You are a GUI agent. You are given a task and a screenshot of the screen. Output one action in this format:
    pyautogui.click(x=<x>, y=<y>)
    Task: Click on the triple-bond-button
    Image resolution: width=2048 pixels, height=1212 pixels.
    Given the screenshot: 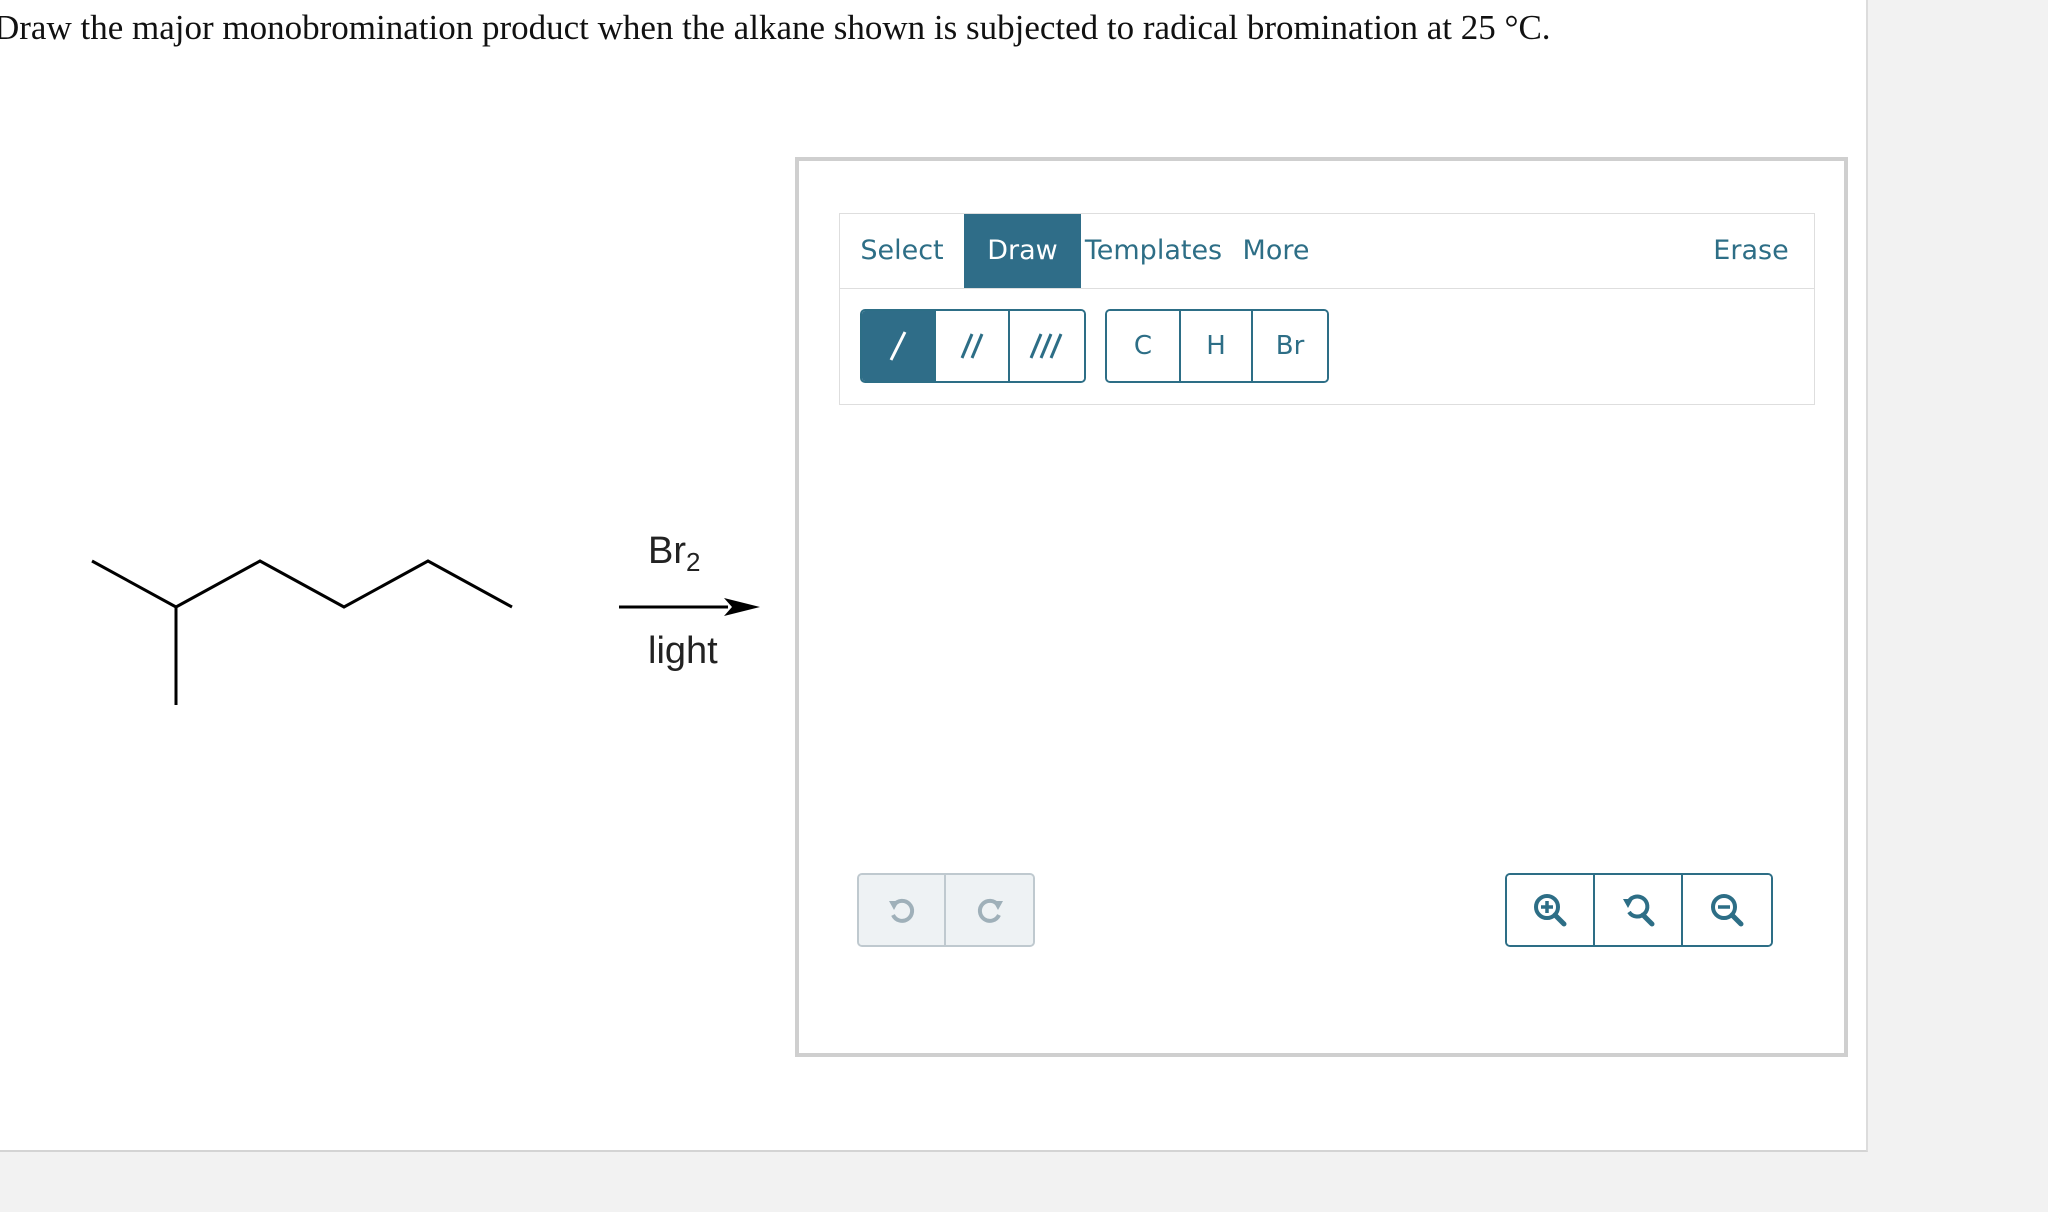 What is the action you would take?
    pyautogui.click(x=1047, y=346)
    